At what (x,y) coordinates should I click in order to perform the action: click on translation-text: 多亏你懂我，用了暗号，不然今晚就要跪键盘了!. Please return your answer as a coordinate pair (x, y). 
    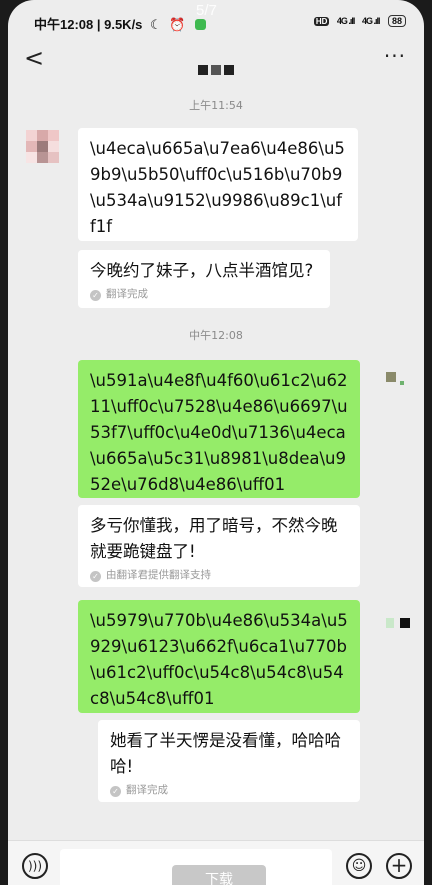
    Looking at the image, I should click on (214, 538).